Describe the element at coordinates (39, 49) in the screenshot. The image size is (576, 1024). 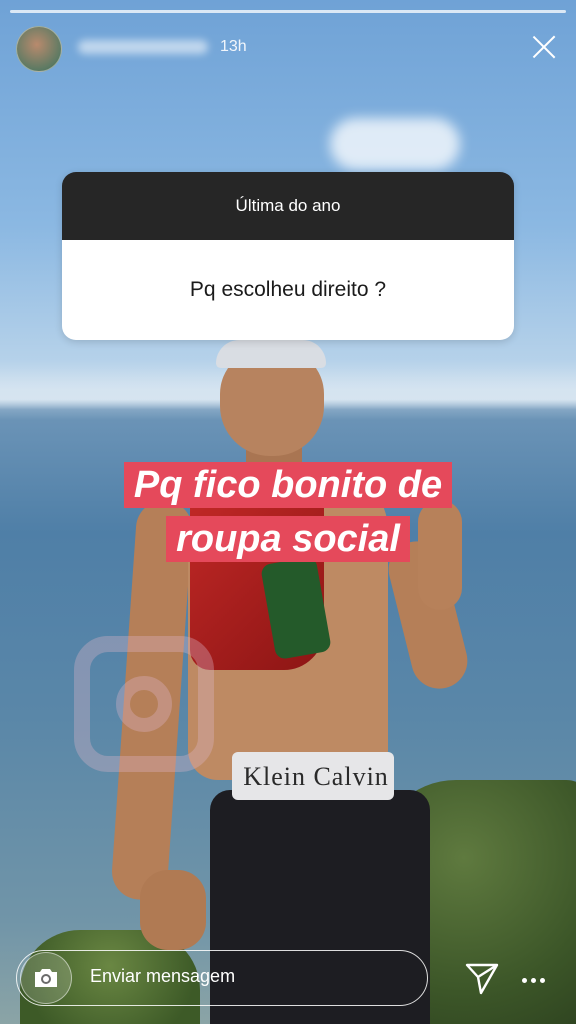
I see `avatar` at that location.